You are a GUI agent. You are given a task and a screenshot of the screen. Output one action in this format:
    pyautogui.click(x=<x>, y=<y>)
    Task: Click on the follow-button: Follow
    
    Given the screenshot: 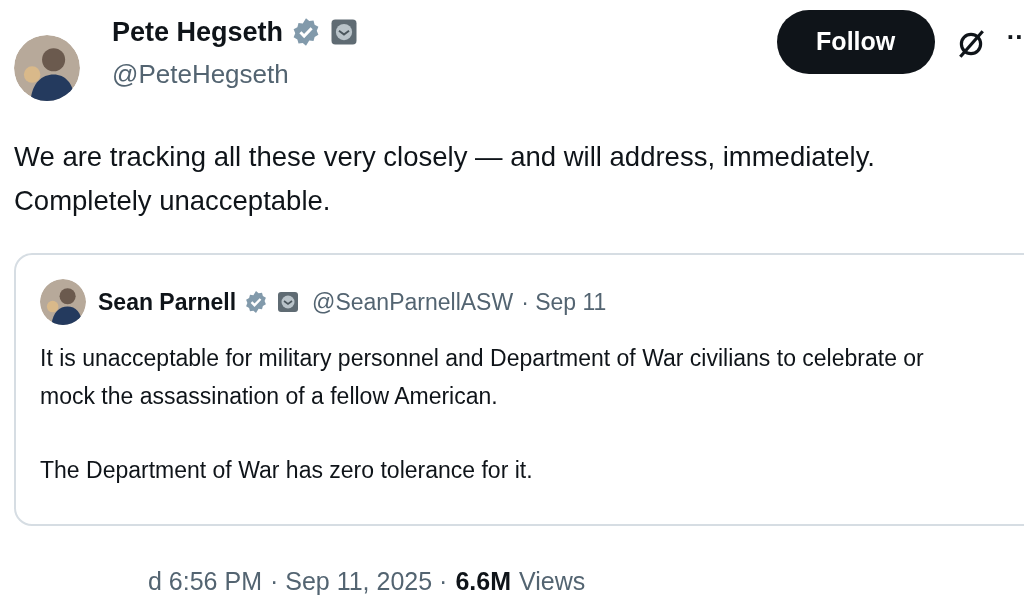 What is the action you would take?
    pyautogui.click(x=855, y=42)
    